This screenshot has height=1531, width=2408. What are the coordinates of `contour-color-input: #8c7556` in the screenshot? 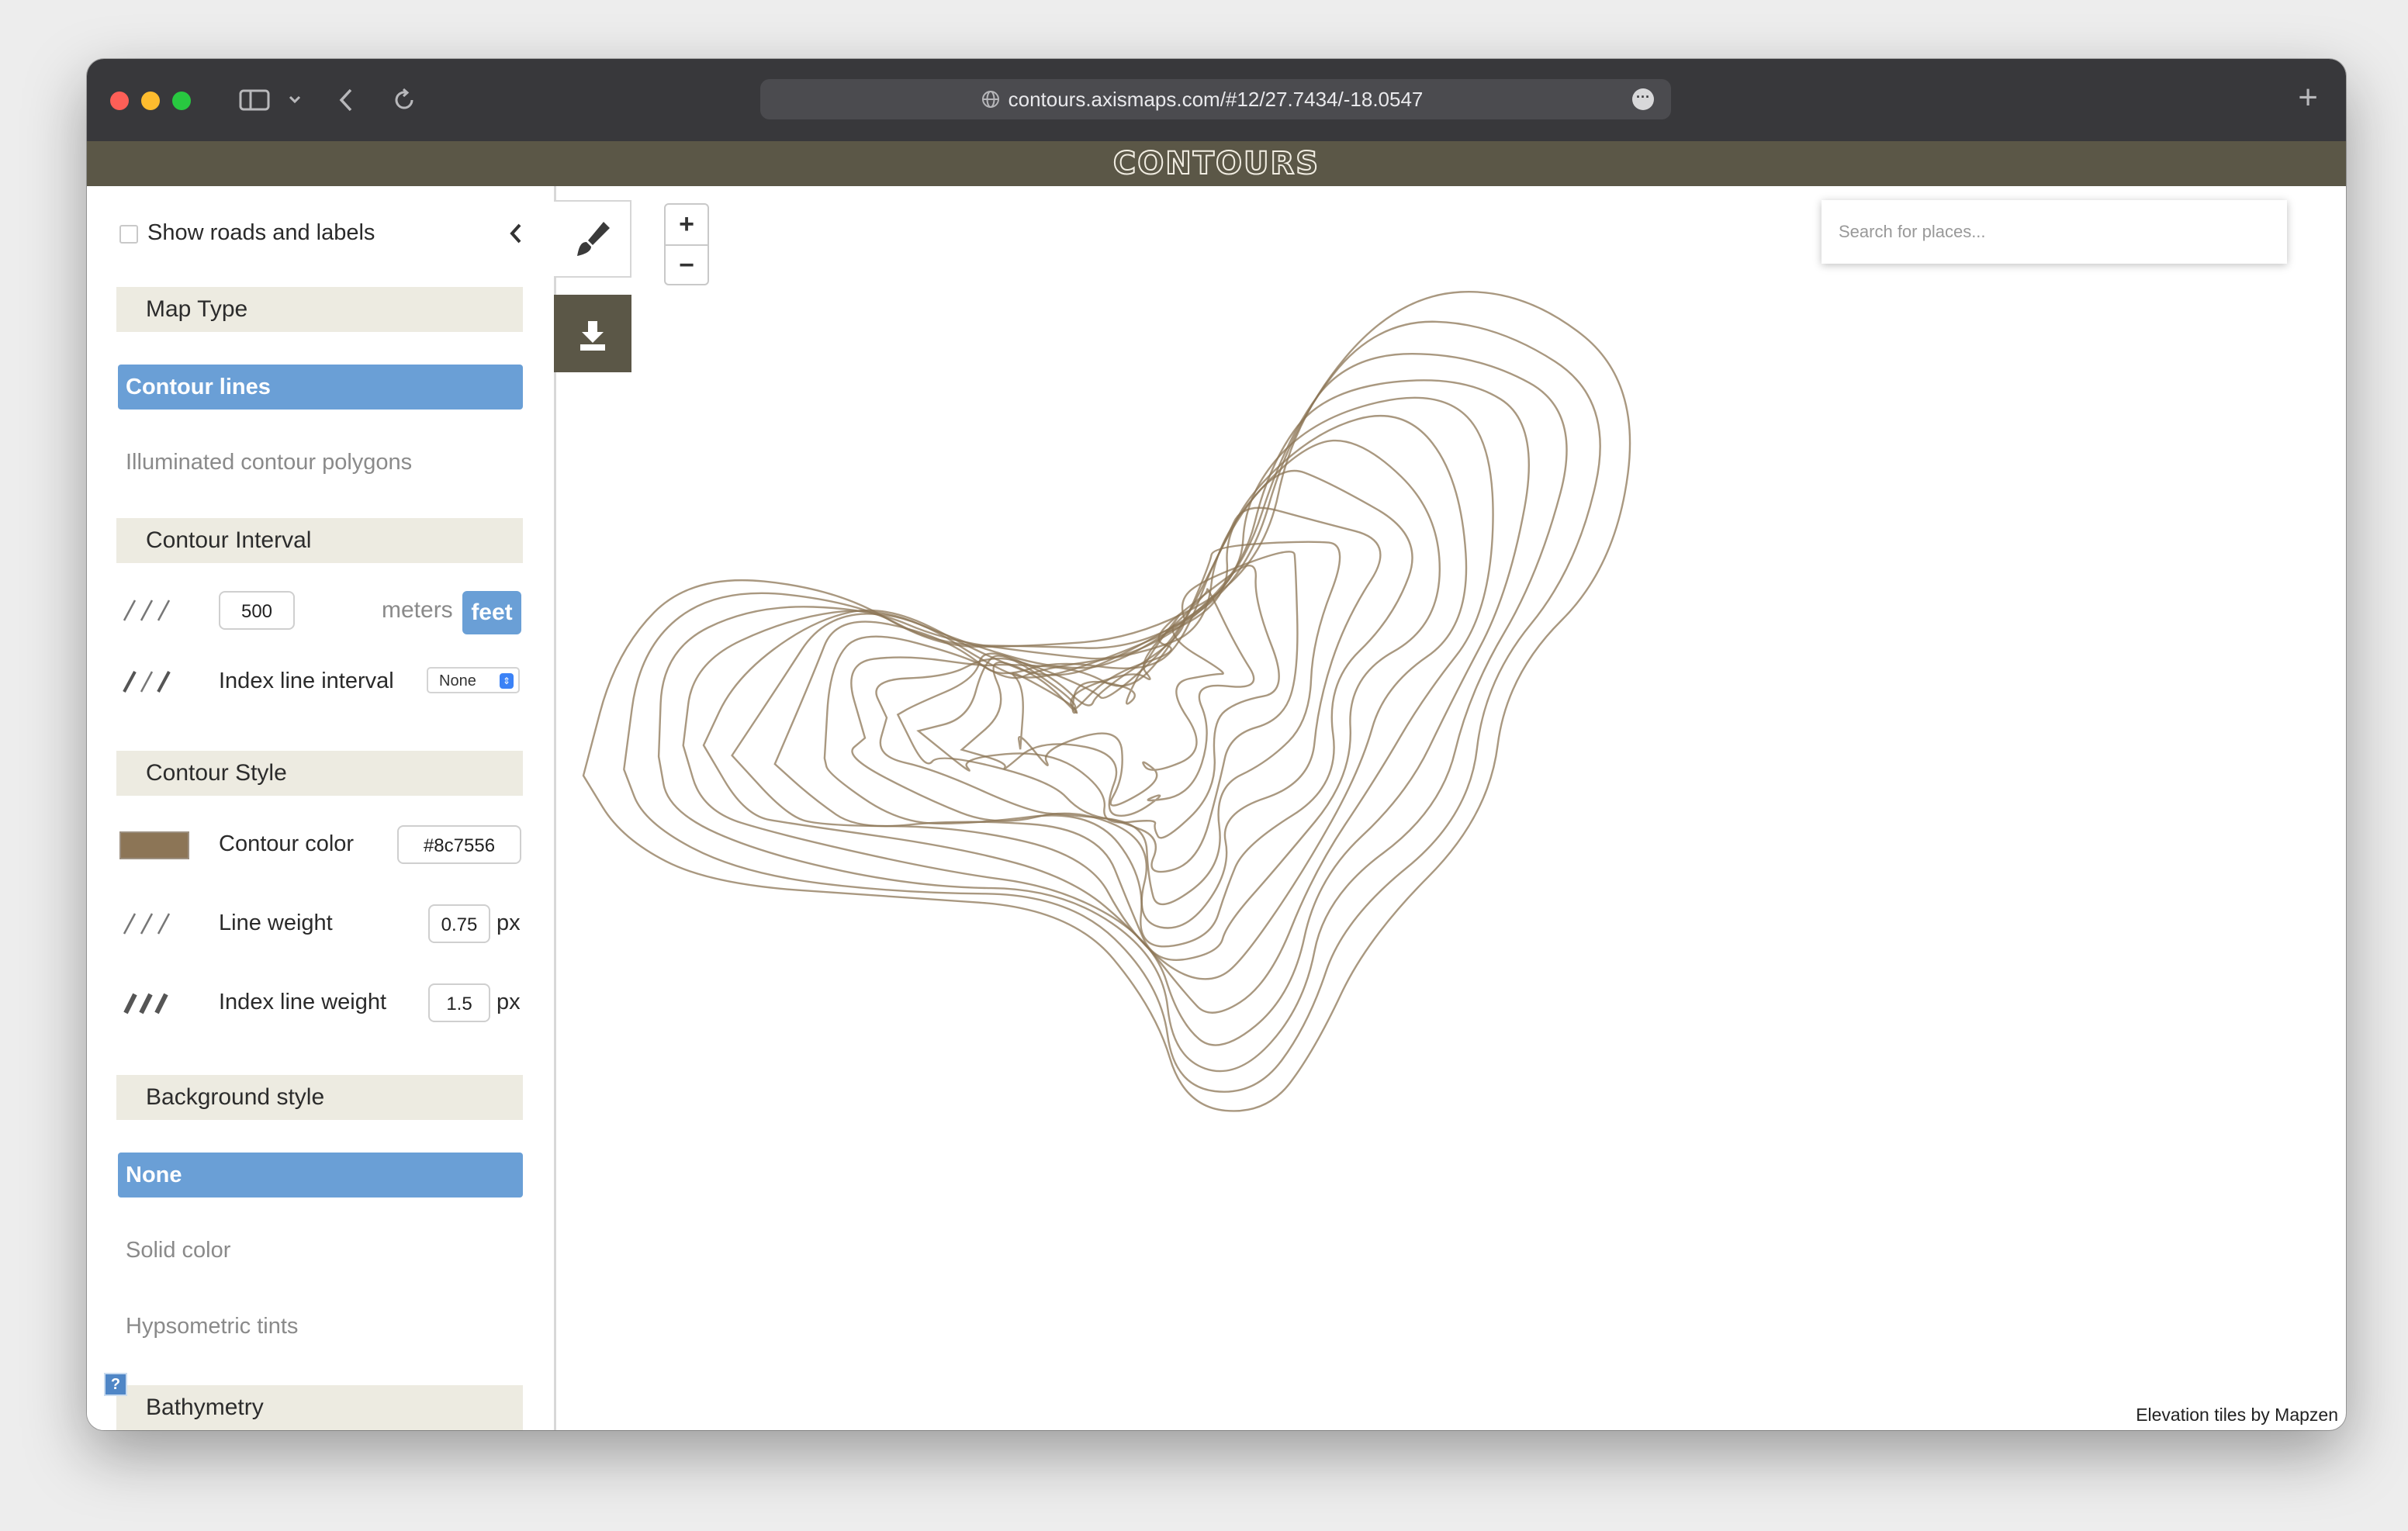 It's located at (459, 844).